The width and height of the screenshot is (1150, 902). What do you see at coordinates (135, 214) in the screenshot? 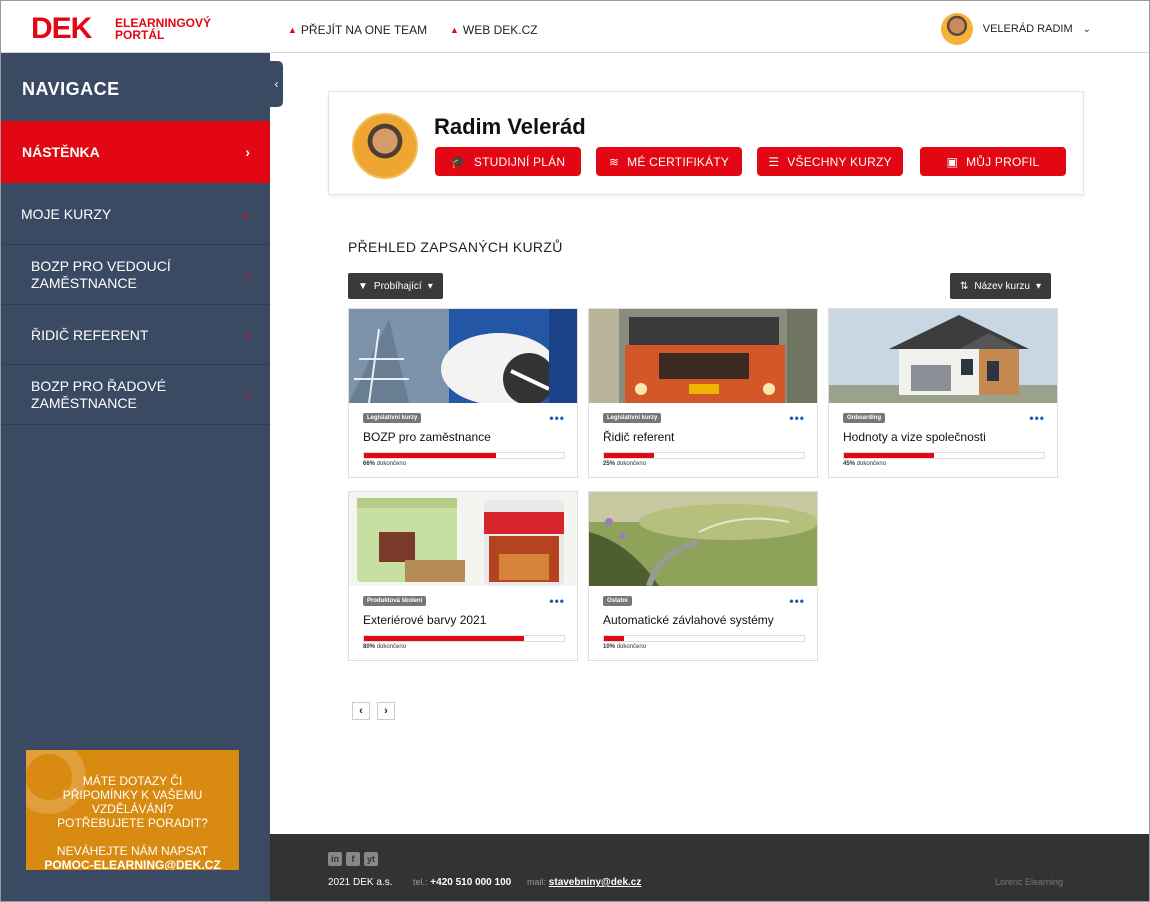
I see `sidebar-item-my-courses: MOJE KURZY ⌄` at bounding box center [135, 214].